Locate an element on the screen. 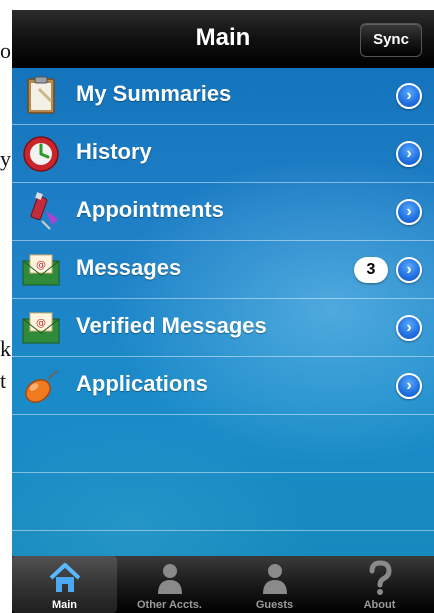 Image resolution: width=434 pixels, height=613 pixels. unread-count-badge: 3 is located at coordinates (371, 270).